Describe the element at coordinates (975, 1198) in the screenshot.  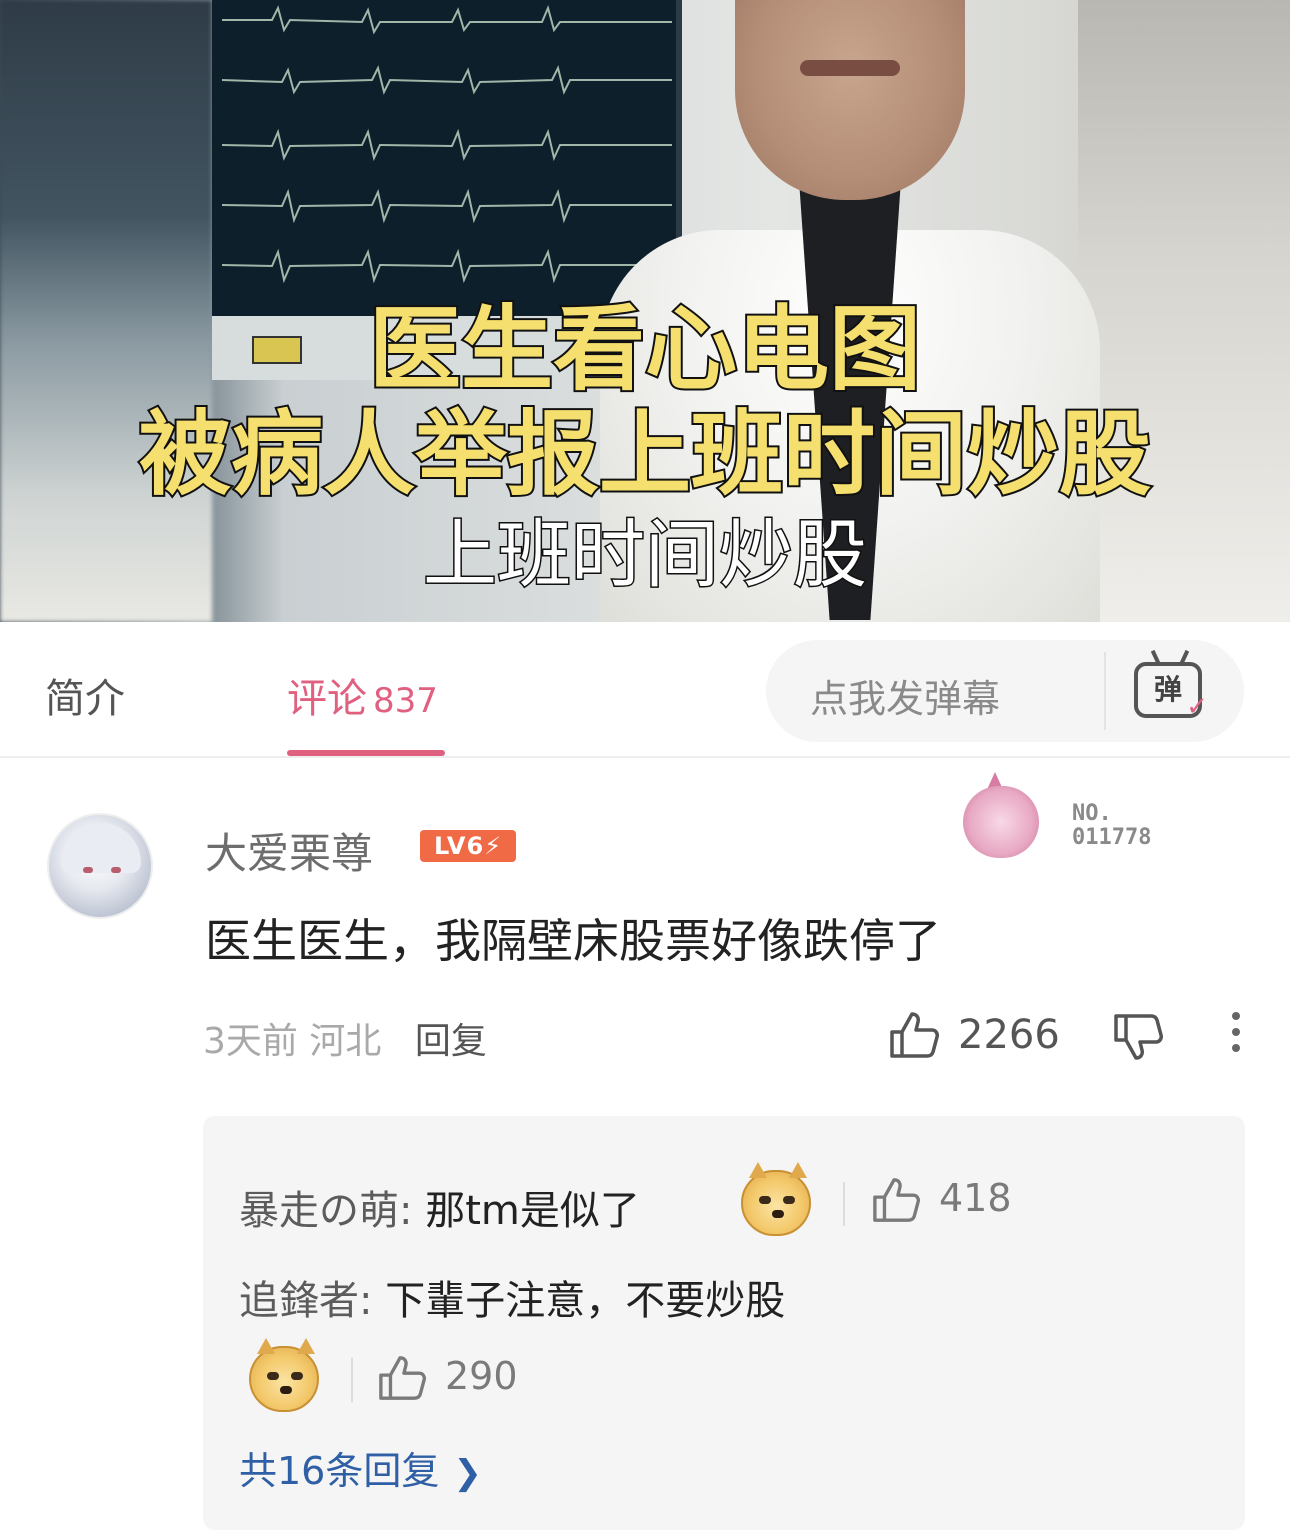
I see `reply-like-count: 418` at that location.